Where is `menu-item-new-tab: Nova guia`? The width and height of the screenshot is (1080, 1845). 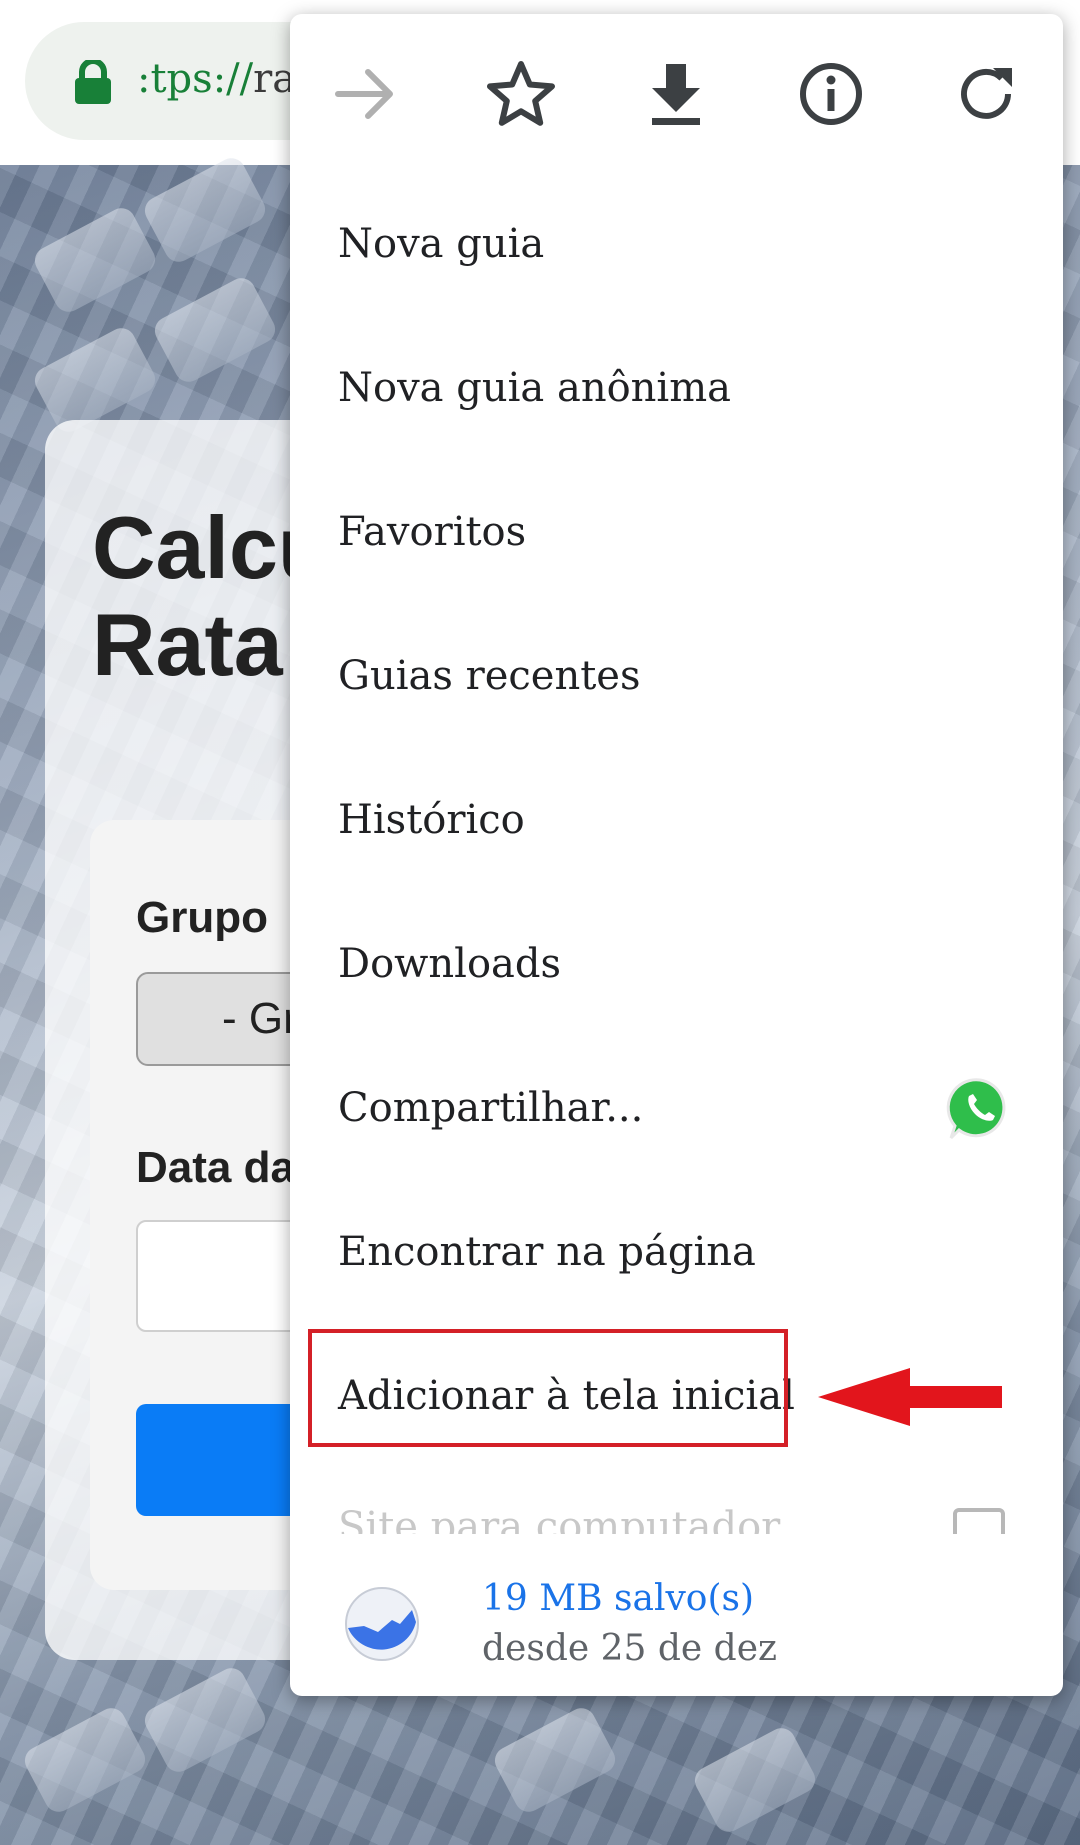 menu-item-new-tab: Nova guia is located at coordinates (676, 244).